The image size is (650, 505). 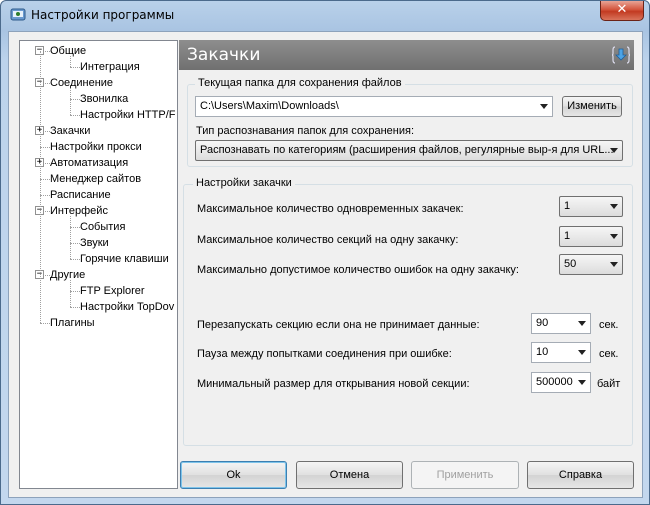 I want to click on cancel-button: Отмена, so click(x=349, y=475).